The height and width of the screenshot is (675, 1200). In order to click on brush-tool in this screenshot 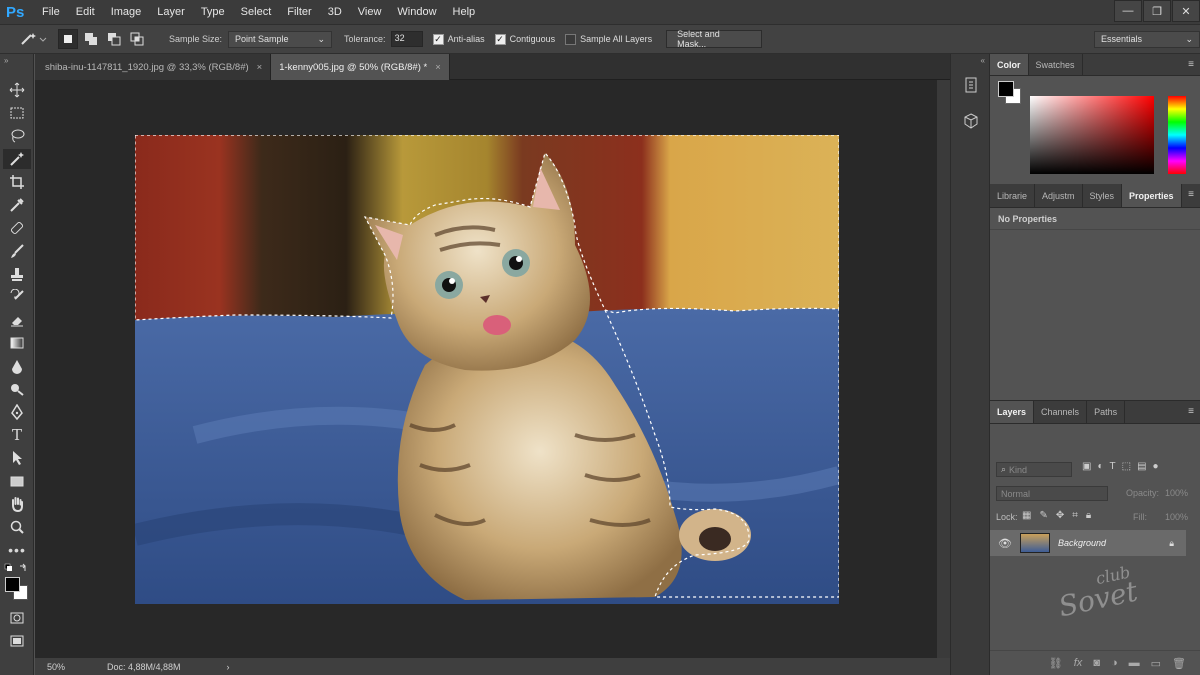, I will do `click(17, 251)`.